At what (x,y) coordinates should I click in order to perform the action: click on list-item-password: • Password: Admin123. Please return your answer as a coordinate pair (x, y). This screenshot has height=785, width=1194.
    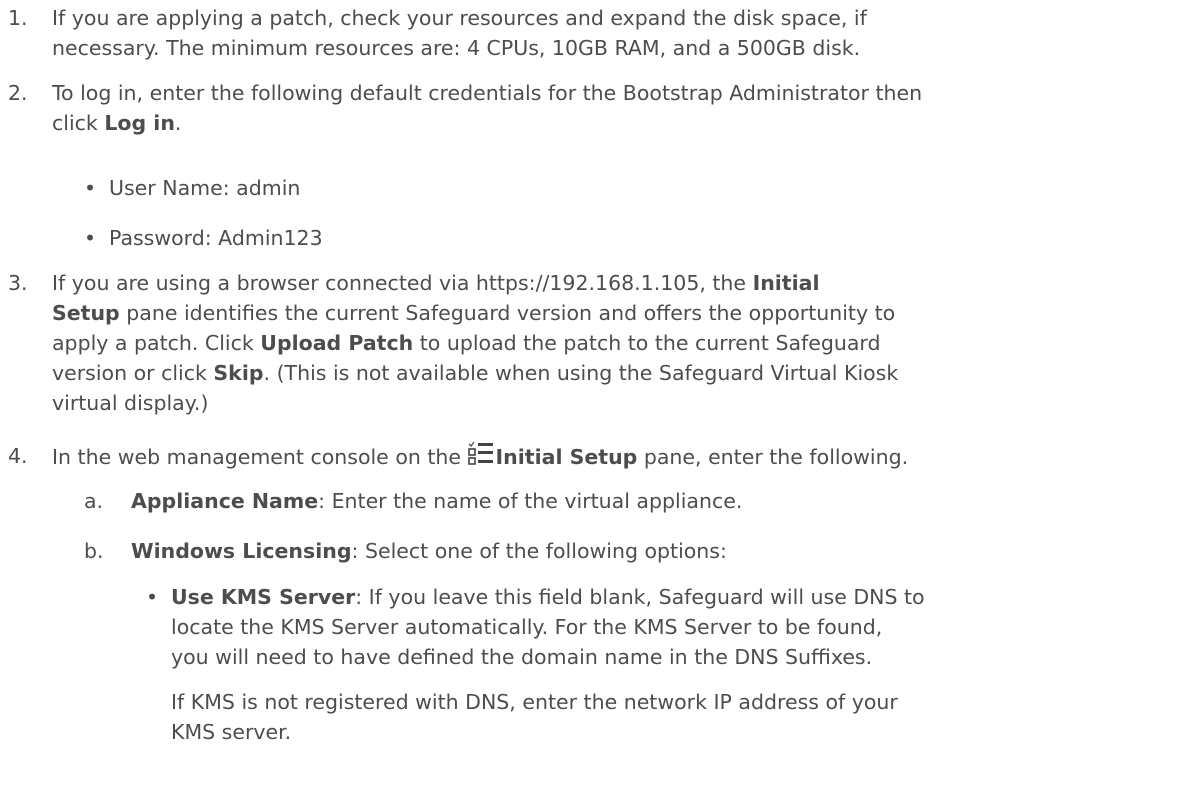
    Looking at the image, I should click on (203, 238).